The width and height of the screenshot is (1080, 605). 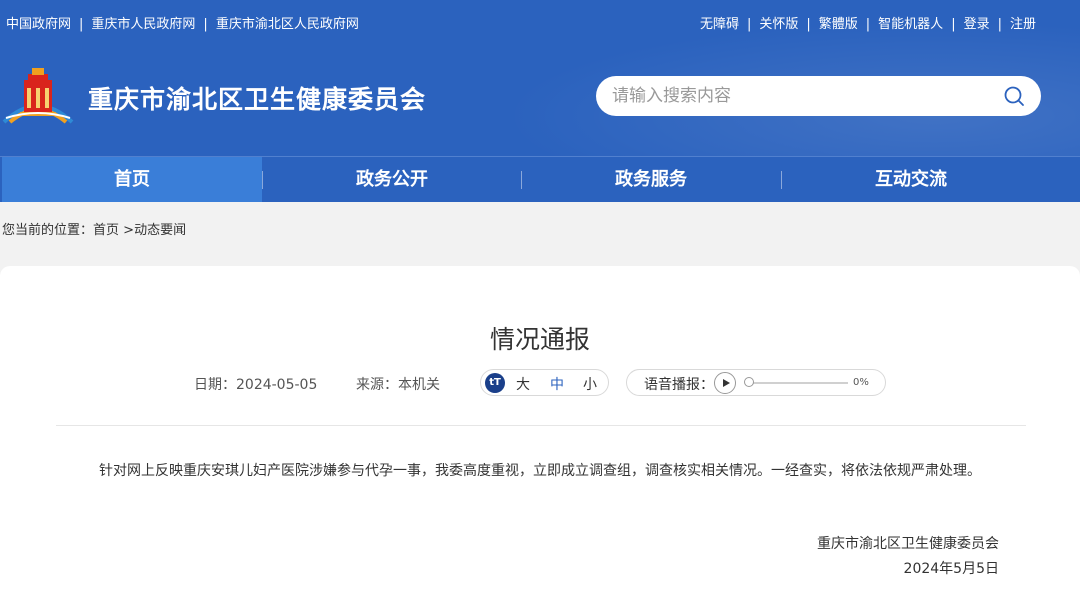 I want to click on audio-progress-percent: 0%, so click(x=861, y=382).